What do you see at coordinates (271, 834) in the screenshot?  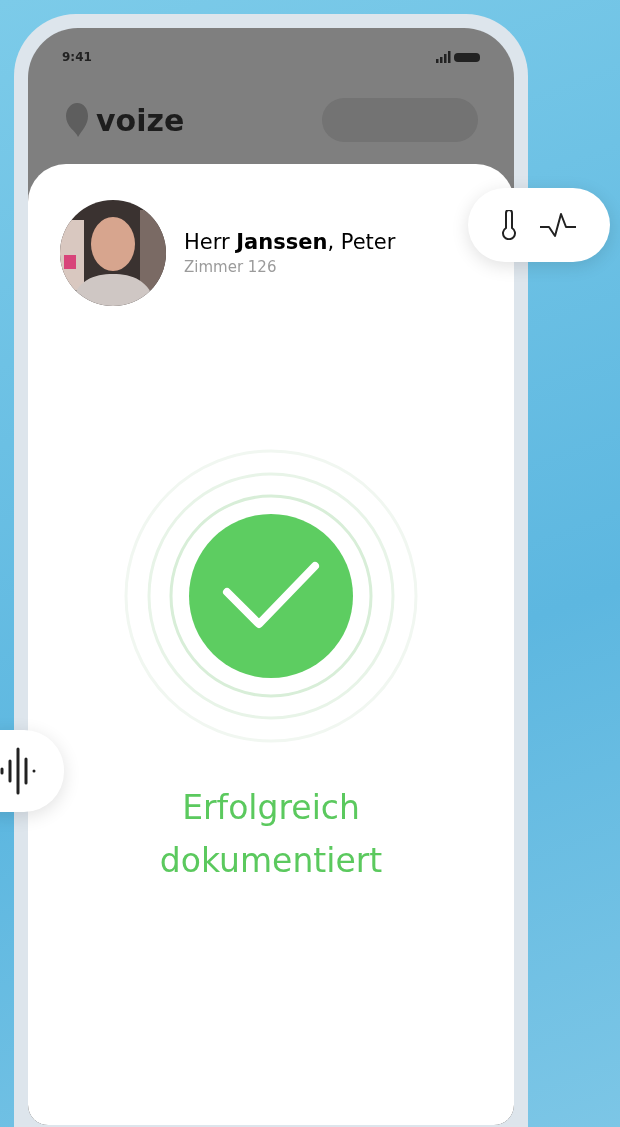 I see `success-message: Erfolgreich dokumentiert` at bounding box center [271, 834].